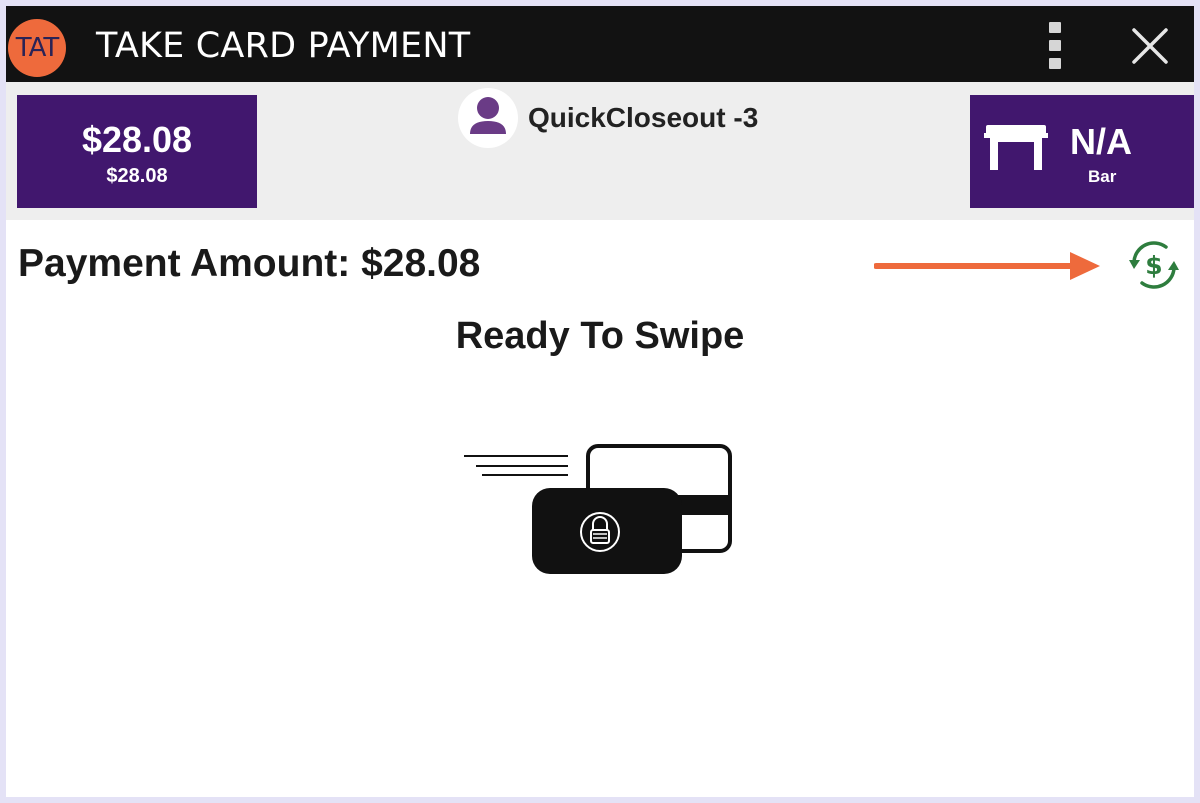 This screenshot has width=1200, height=803. Describe the element at coordinates (37, 48) in the screenshot. I see `tat-logo-icon: TAT` at that location.